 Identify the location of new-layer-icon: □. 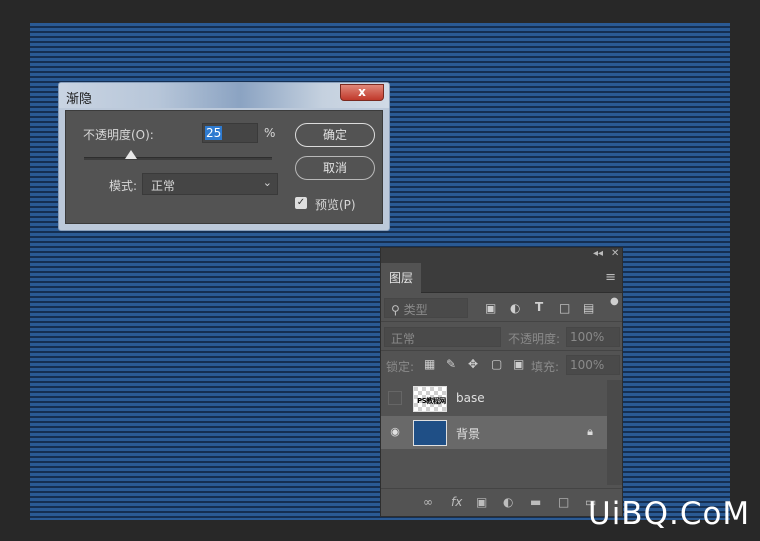
(563, 502).